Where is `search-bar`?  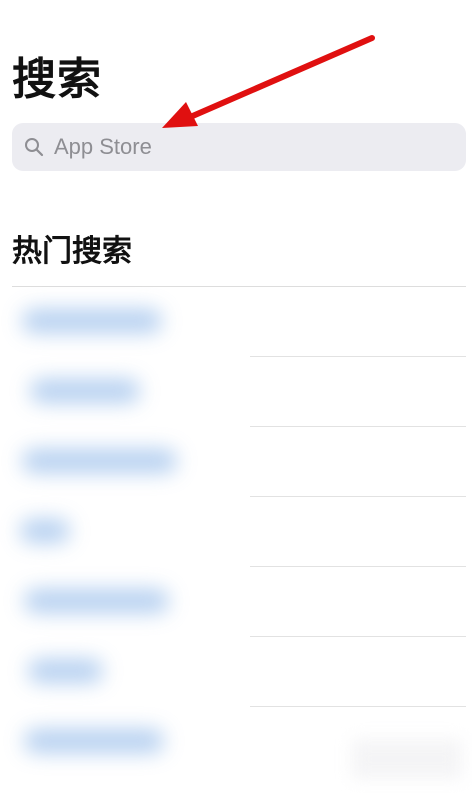
search-bar is located at coordinates (239, 147).